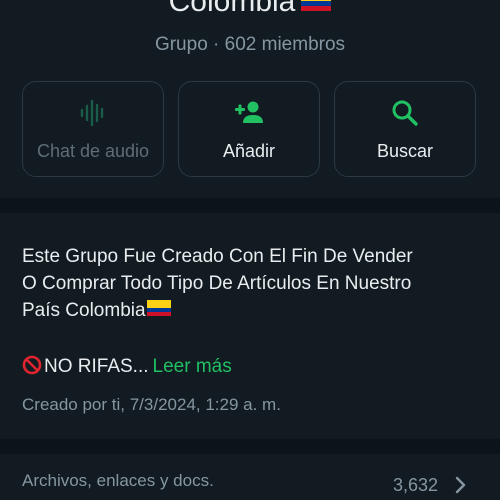  What do you see at coordinates (84, 310) in the screenshot?
I see `description-line-text: País Colombia` at bounding box center [84, 310].